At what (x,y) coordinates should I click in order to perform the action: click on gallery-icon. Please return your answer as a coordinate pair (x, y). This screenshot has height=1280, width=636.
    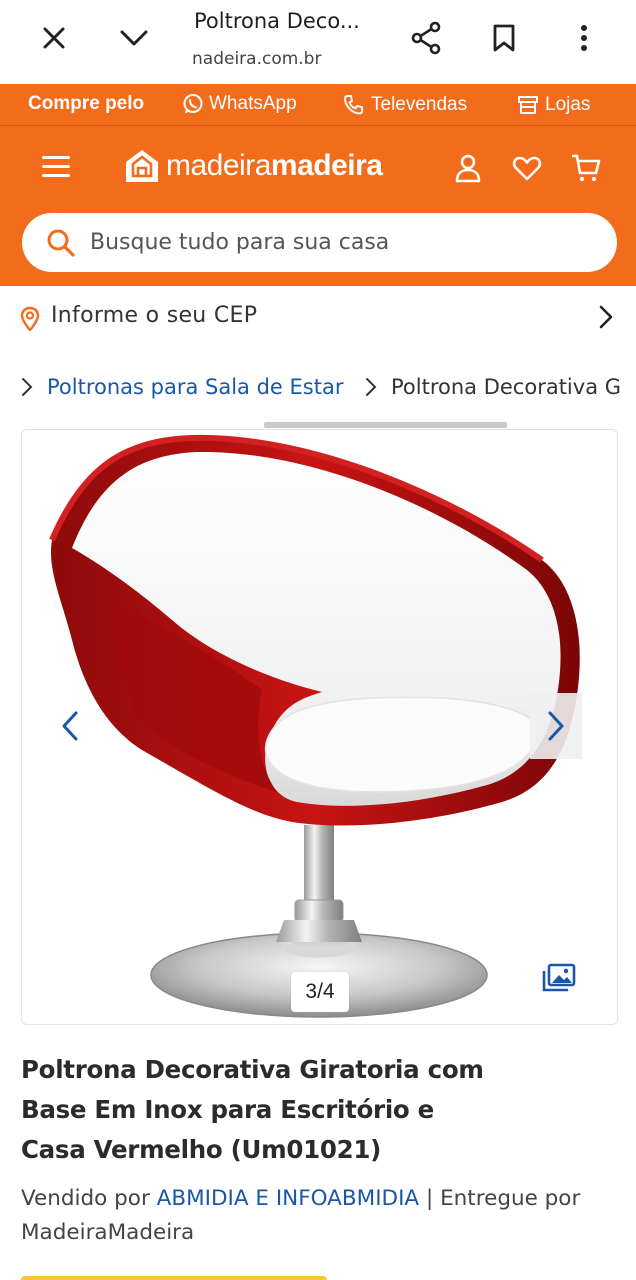
    Looking at the image, I should click on (559, 980).